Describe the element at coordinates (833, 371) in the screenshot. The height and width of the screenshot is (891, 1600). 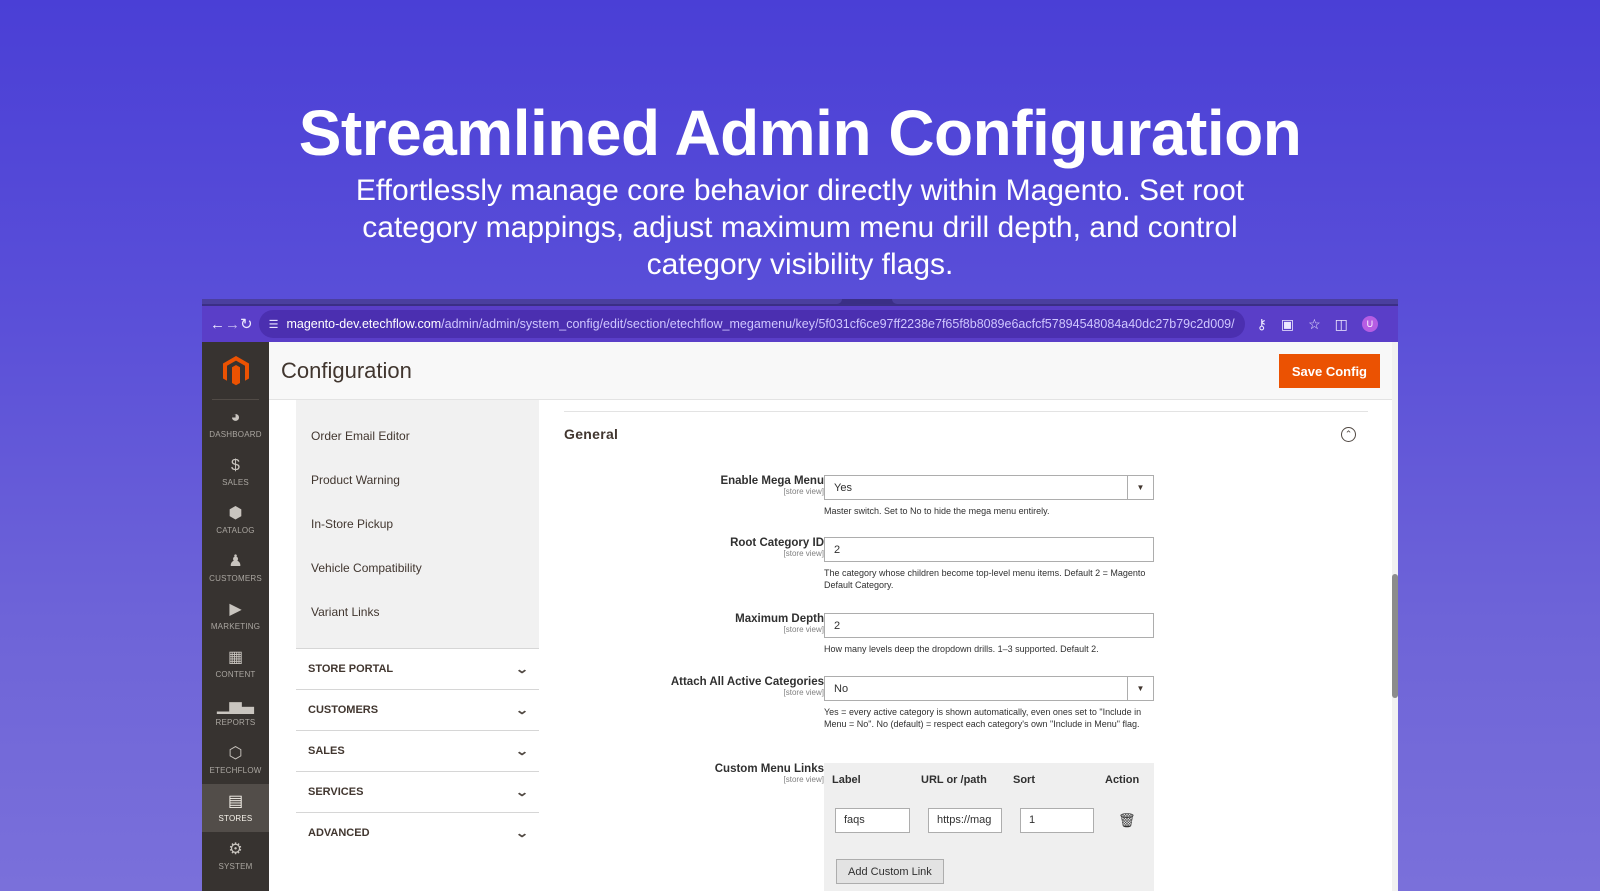
I see `page-header: Configuration Save Config` at that location.